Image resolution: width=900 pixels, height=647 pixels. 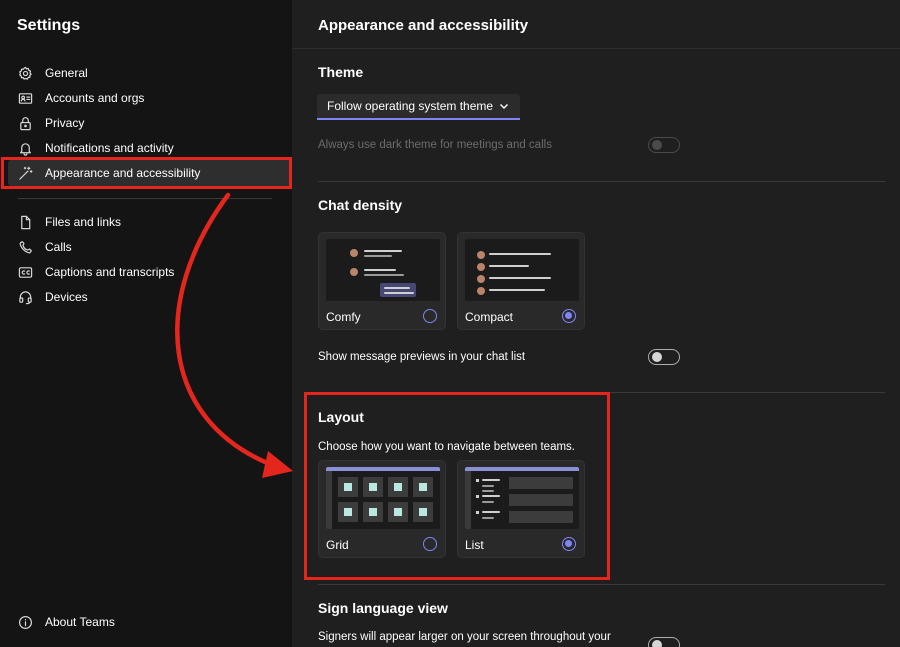 I want to click on sidebar-item-label: Calls, so click(x=58, y=247).